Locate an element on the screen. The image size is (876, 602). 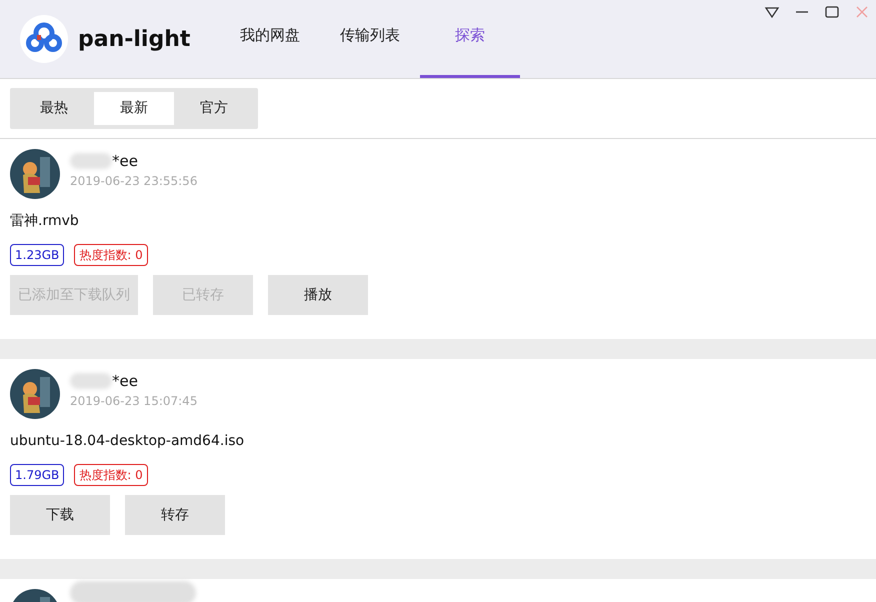
action-button: 播放 is located at coordinates (318, 295).